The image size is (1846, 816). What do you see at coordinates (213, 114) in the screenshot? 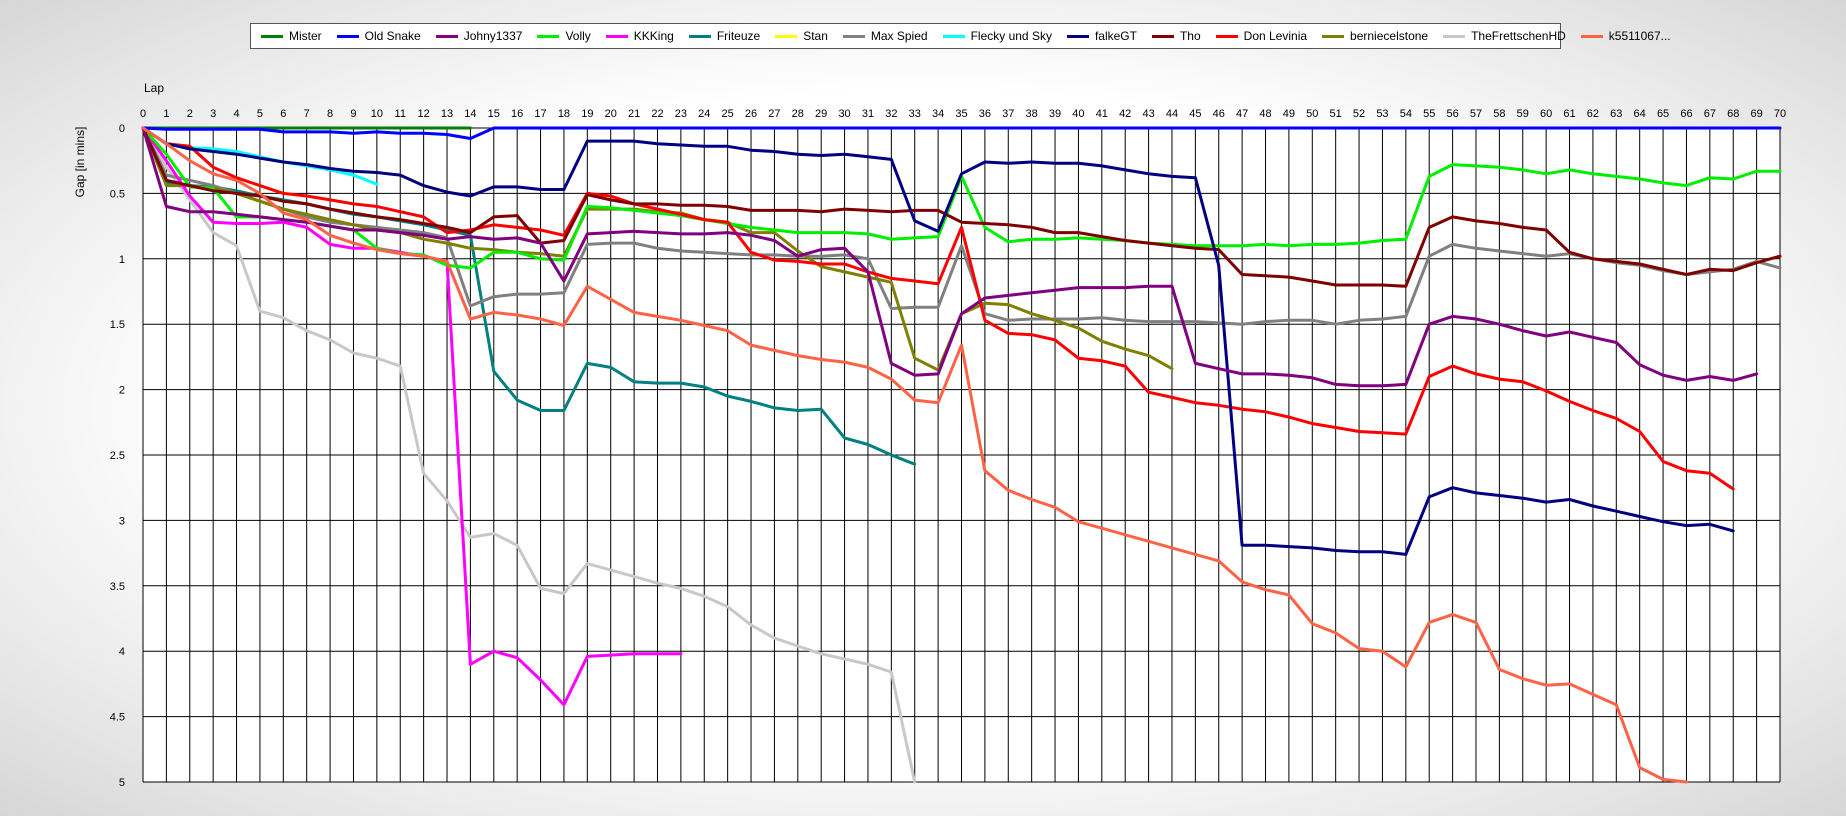
I see `x-tick-label: 3` at bounding box center [213, 114].